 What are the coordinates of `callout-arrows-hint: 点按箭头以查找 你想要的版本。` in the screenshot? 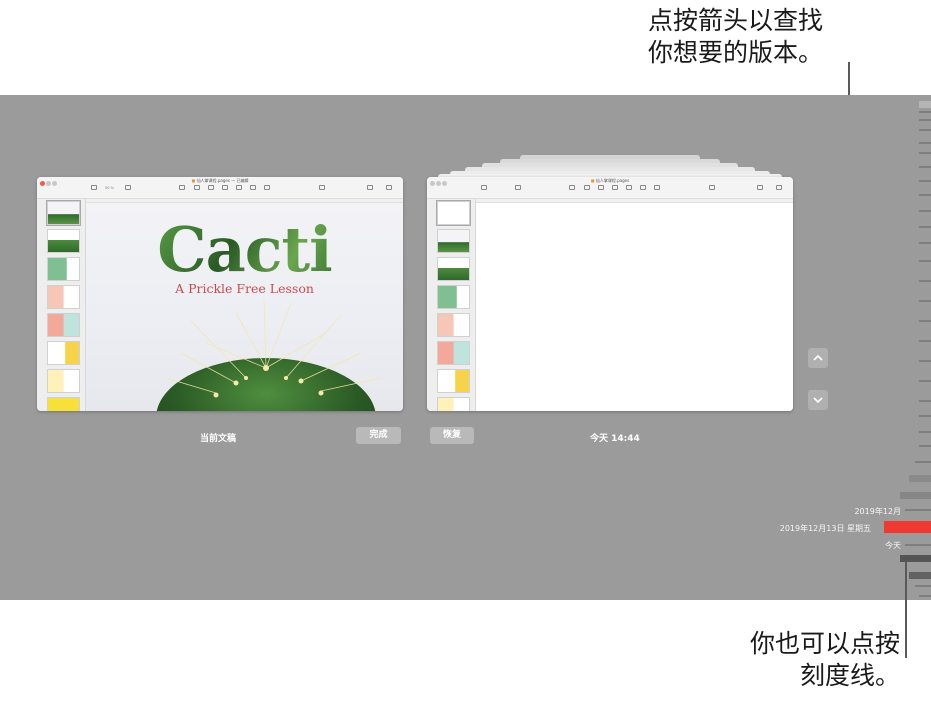 It's located at (768, 37).